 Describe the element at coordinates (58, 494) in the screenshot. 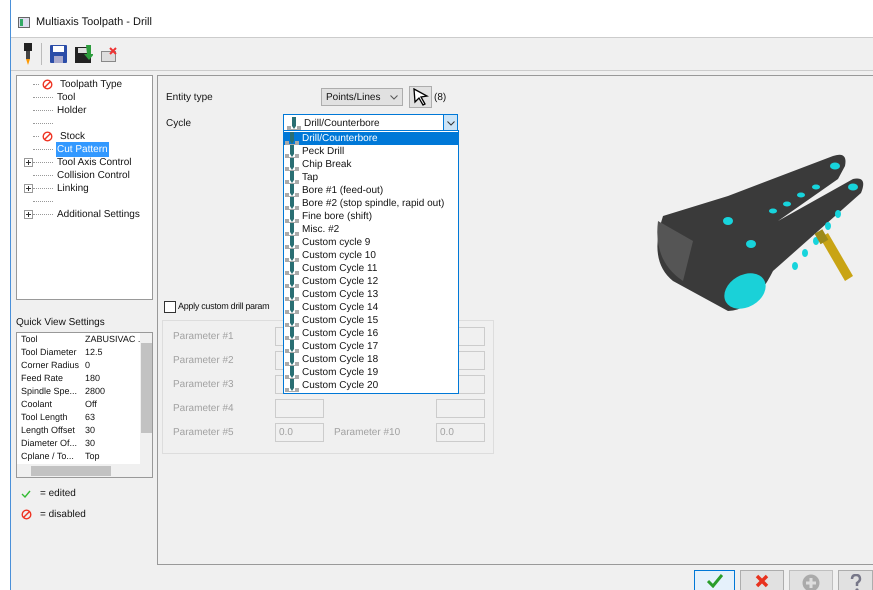

I see `legend-text: = edited` at that location.